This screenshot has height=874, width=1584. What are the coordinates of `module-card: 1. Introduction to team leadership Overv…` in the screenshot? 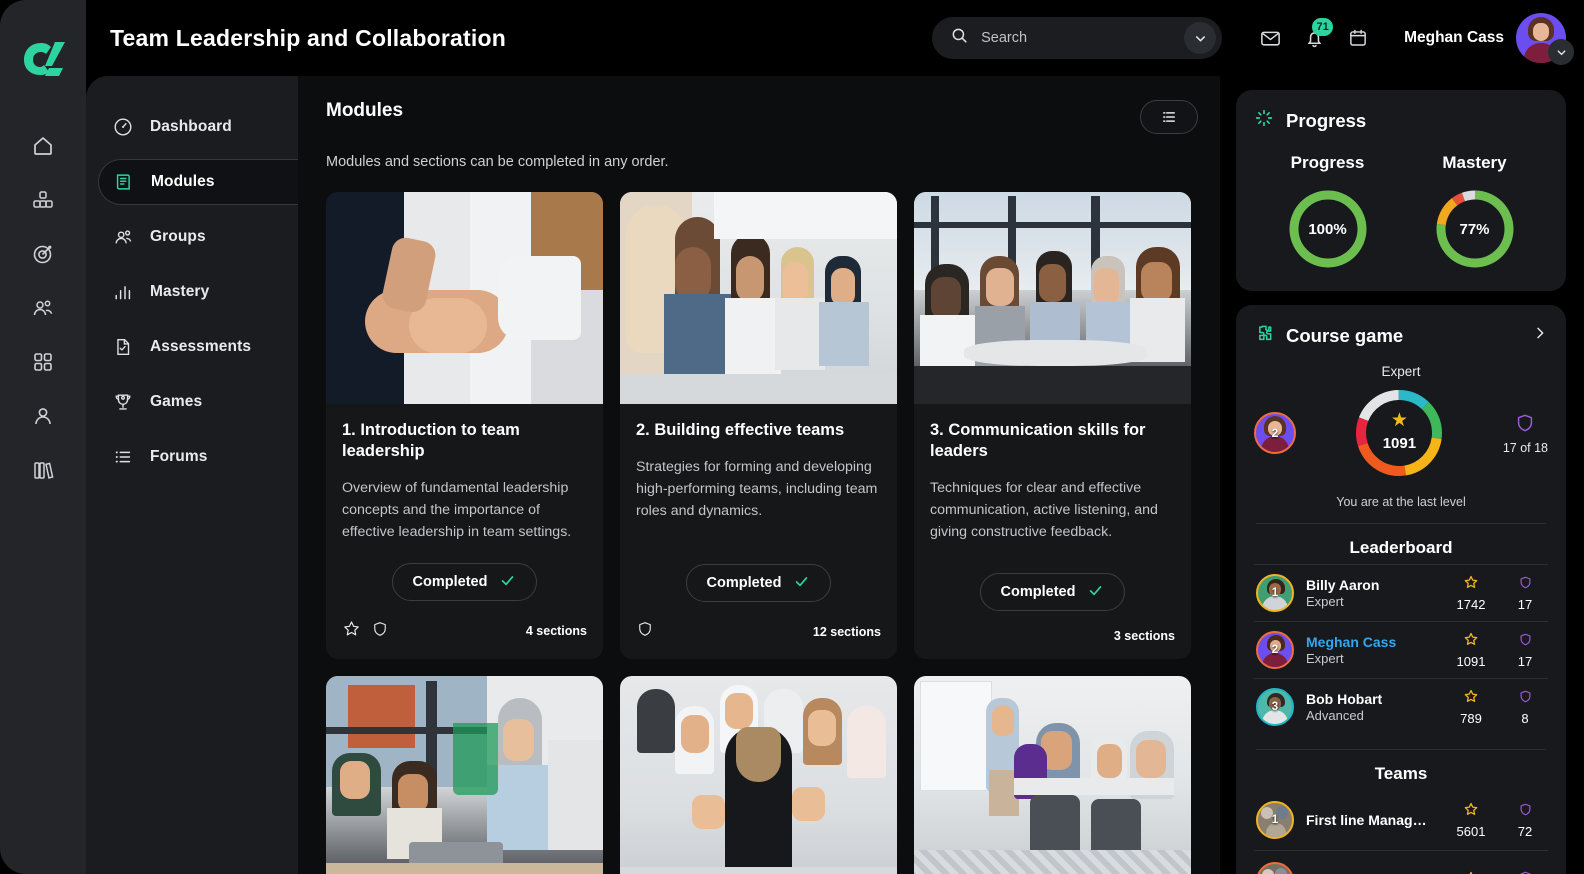 It's located at (464, 426).